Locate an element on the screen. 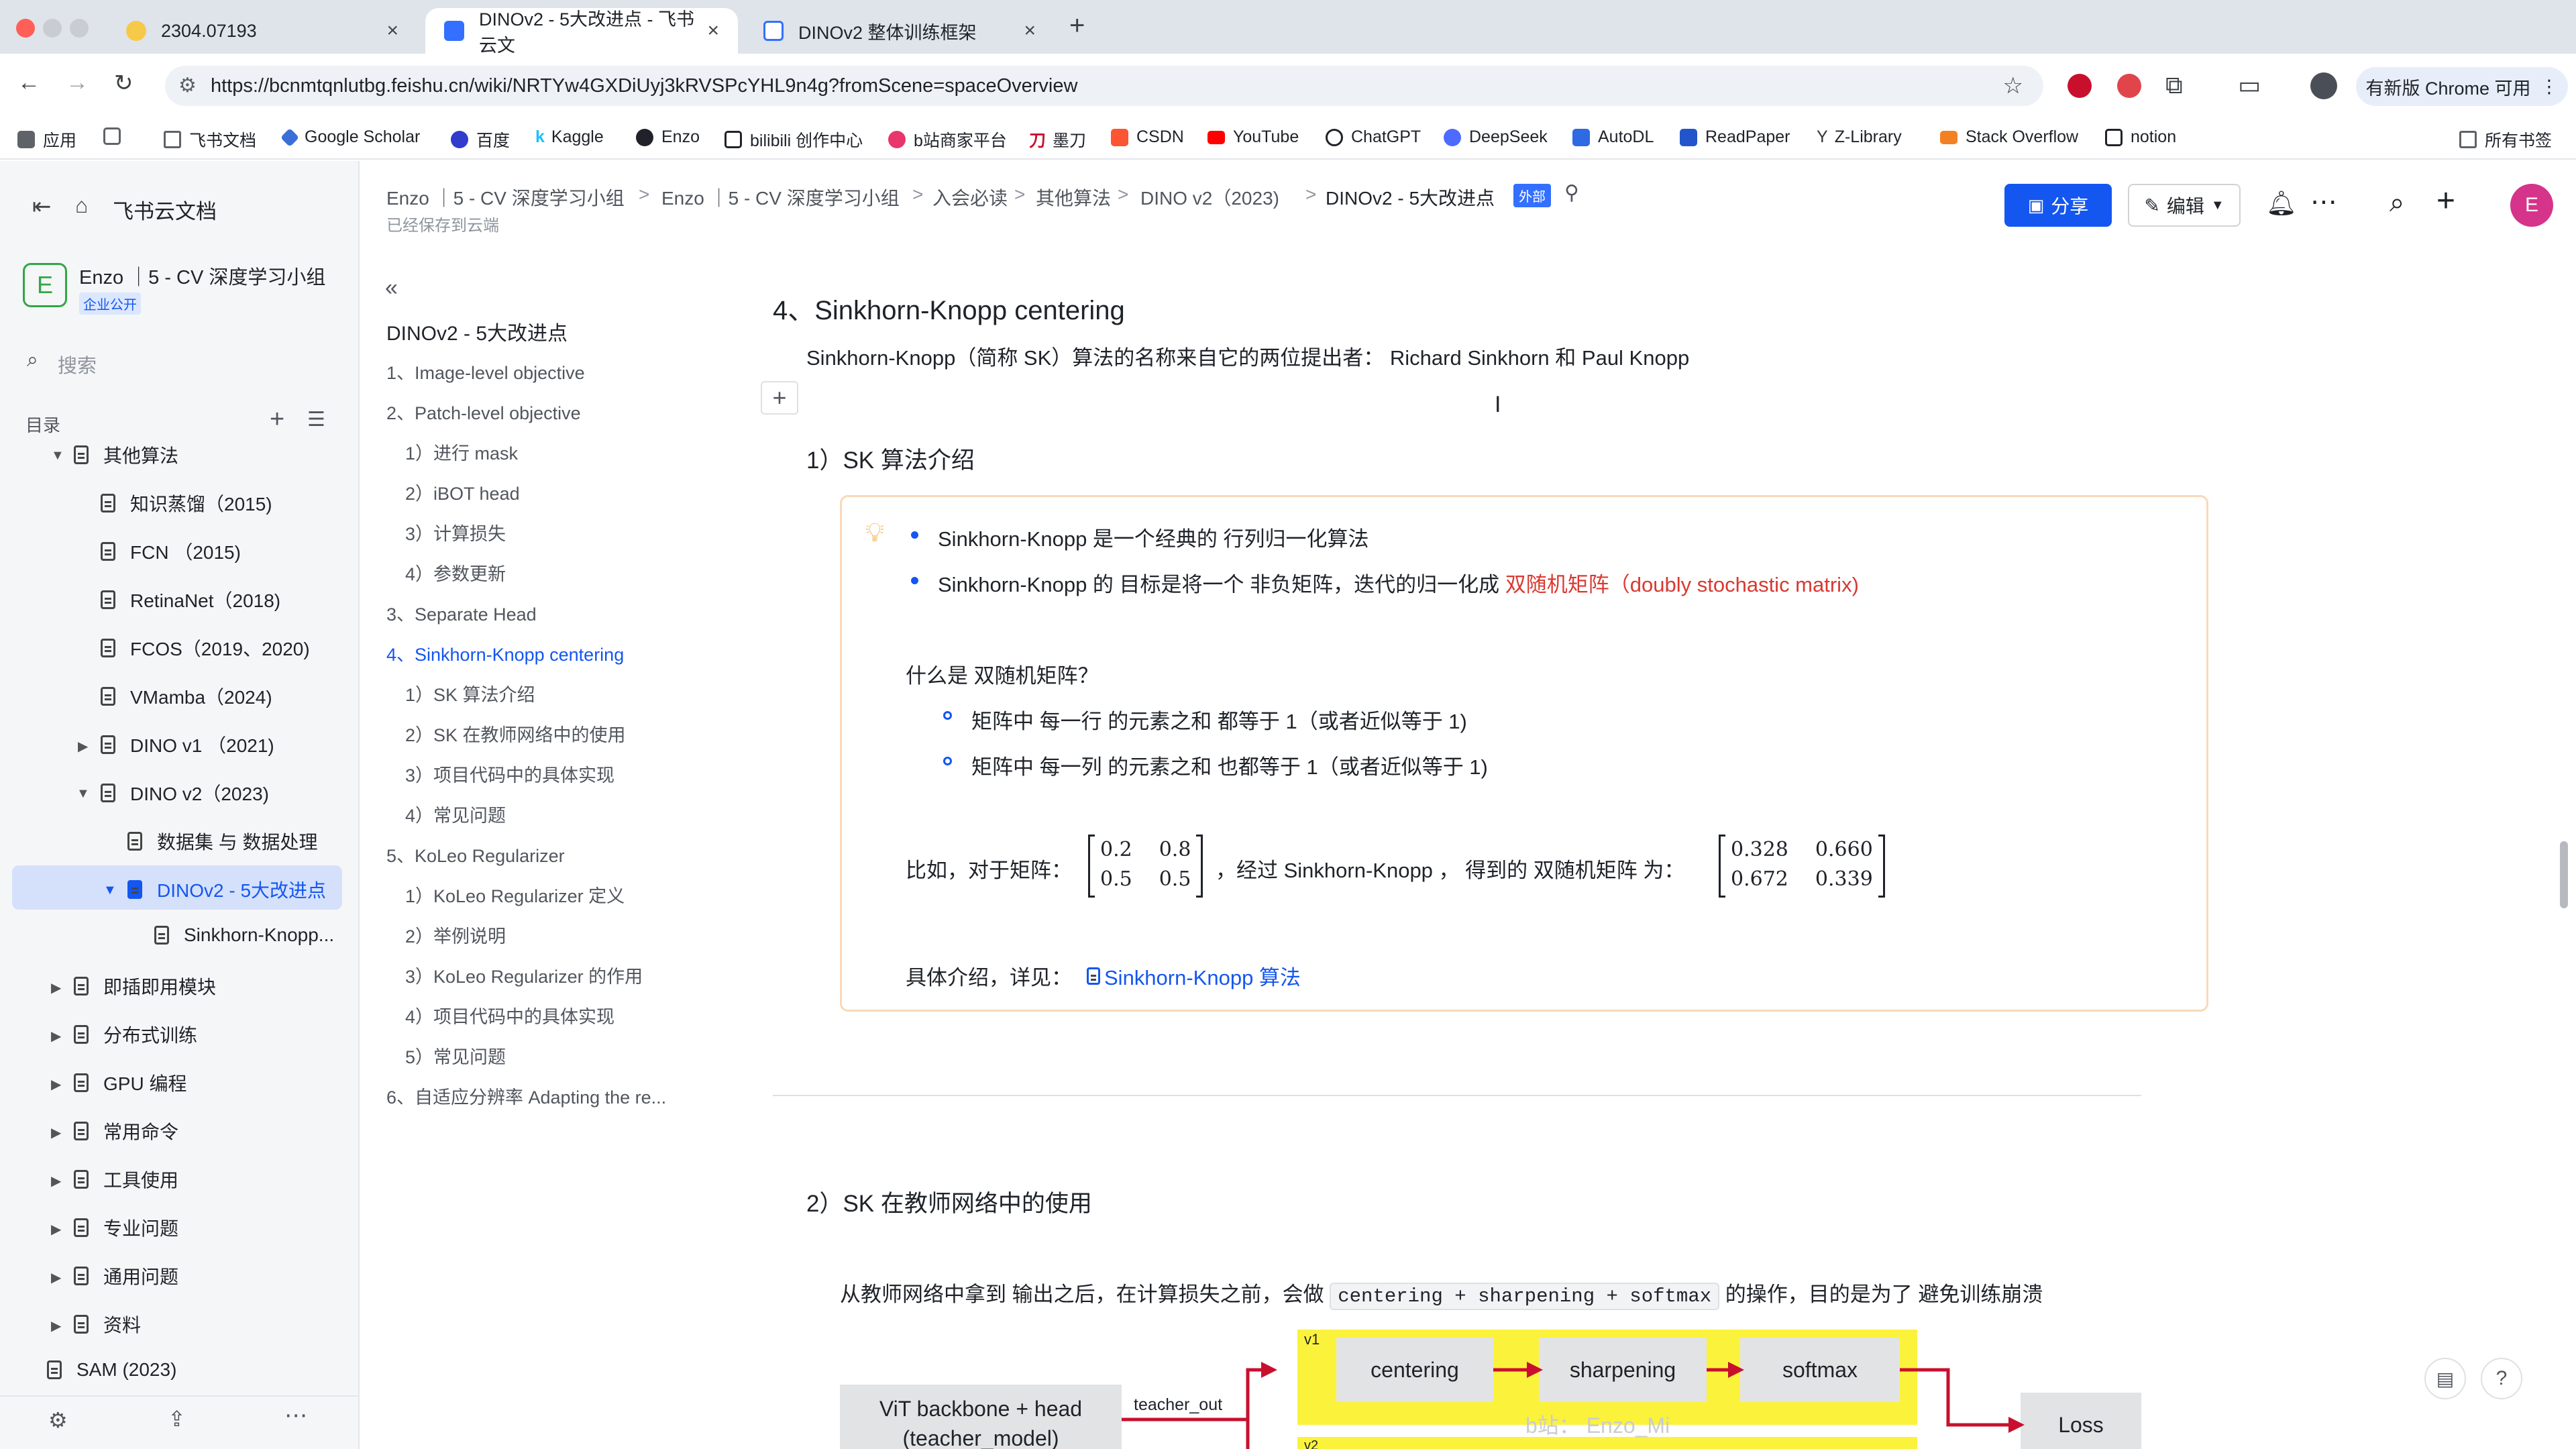  outline-item: 3）项目代码中的具体实现 is located at coordinates (509, 774).